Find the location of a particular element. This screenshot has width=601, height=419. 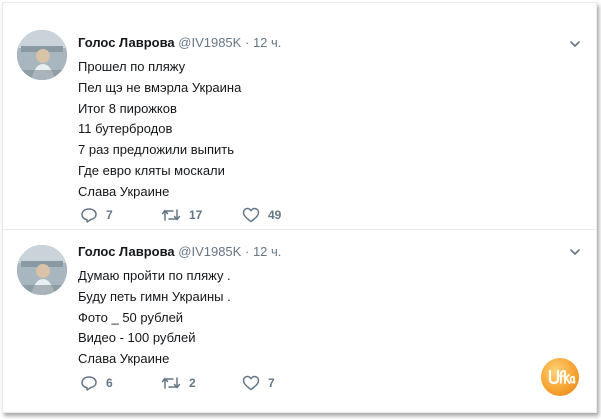

retweet-button: 2 is located at coordinates (178, 383).